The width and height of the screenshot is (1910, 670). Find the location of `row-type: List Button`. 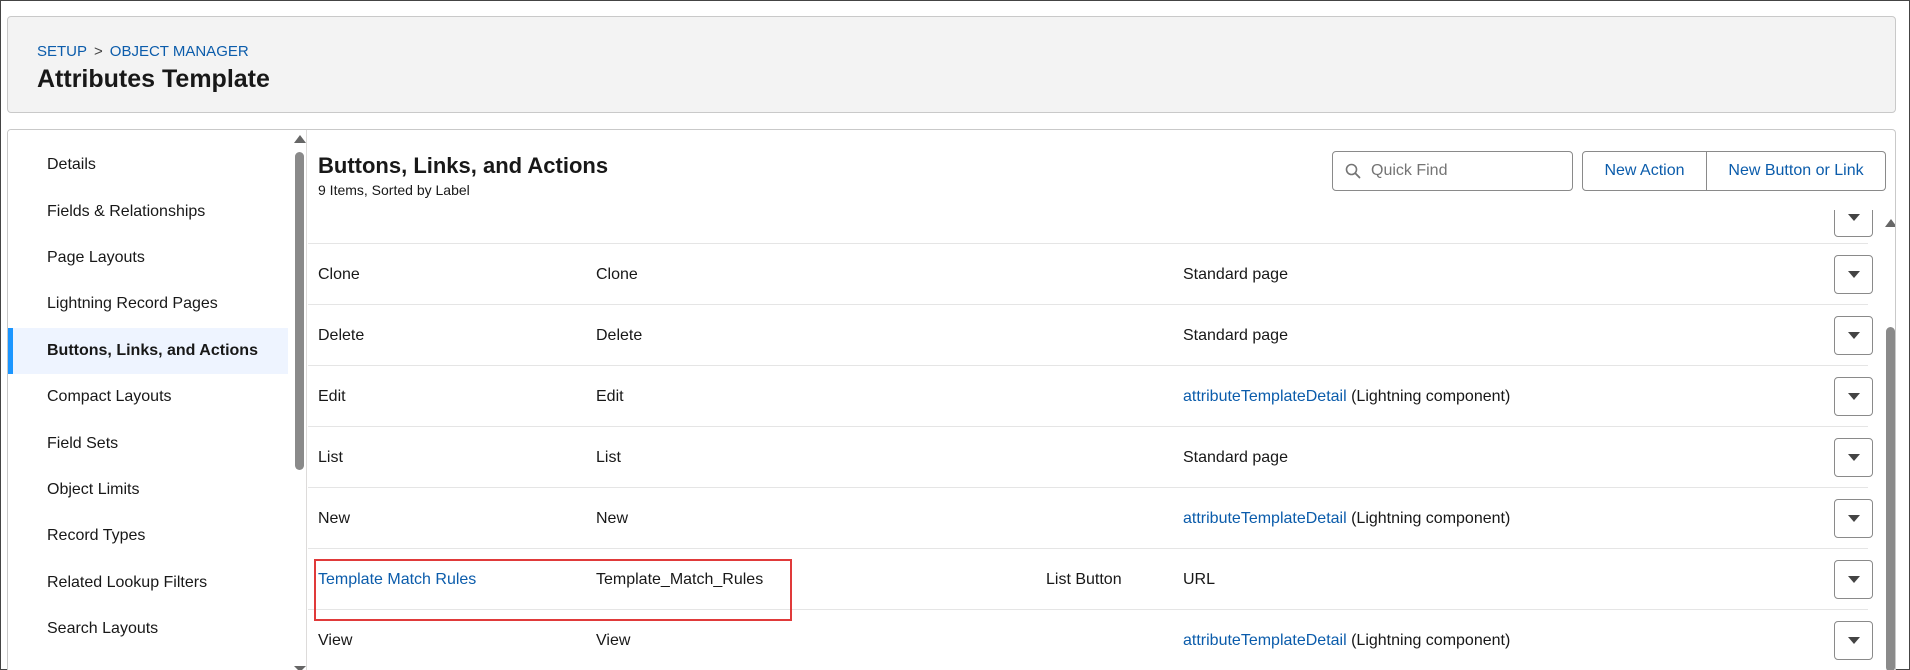

row-type: List Button is located at coordinates (1084, 579).